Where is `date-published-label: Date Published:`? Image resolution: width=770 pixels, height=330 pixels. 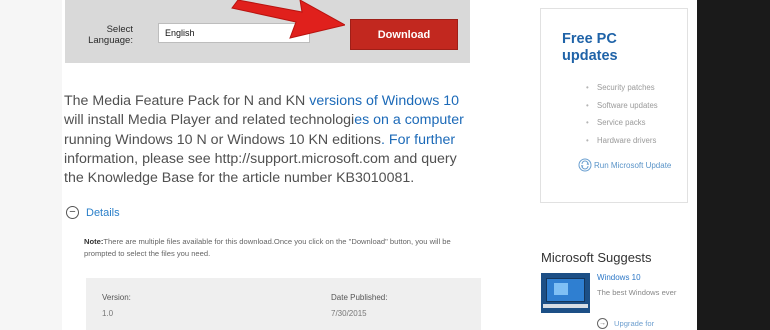 date-published-label: Date Published: is located at coordinates (359, 297).